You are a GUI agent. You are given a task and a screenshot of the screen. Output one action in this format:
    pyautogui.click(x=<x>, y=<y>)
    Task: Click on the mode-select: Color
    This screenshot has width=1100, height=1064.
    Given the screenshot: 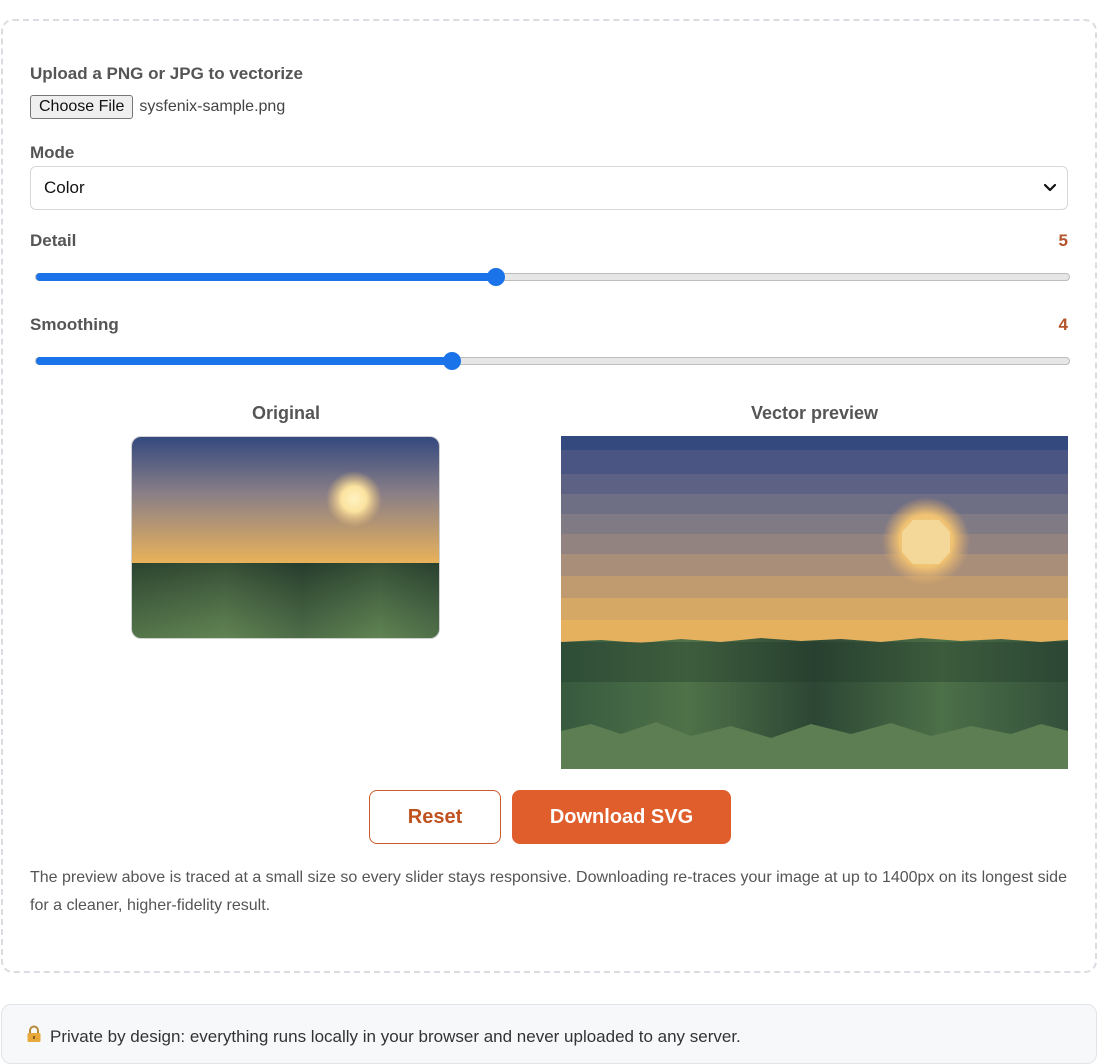 What is the action you would take?
    pyautogui.click(x=549, y=188)
    